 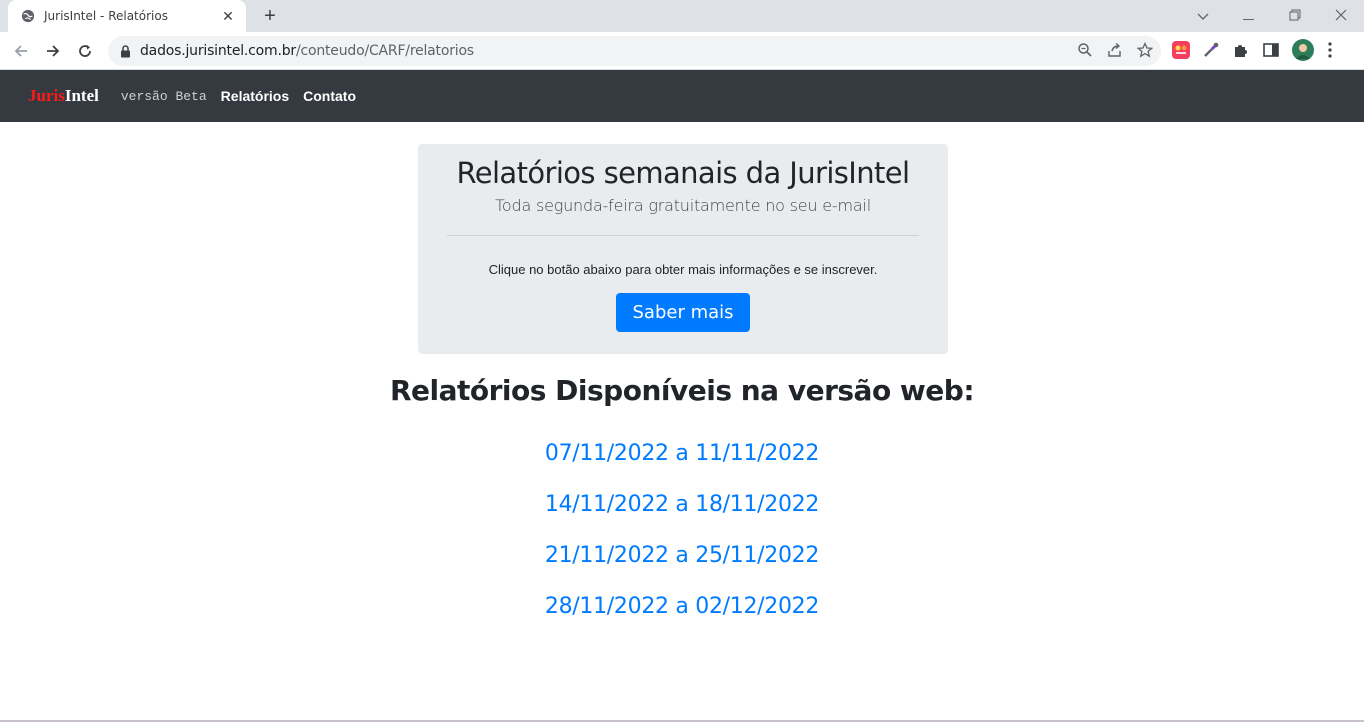 I want to click on tab-title: JurisIntel - Relatórios, so click(x=106, y=16).